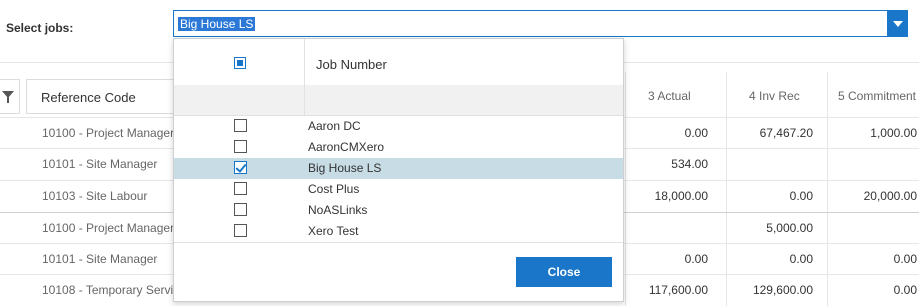  I want to click on inv-rec-cell: 5,000.00, so click(789, 228).